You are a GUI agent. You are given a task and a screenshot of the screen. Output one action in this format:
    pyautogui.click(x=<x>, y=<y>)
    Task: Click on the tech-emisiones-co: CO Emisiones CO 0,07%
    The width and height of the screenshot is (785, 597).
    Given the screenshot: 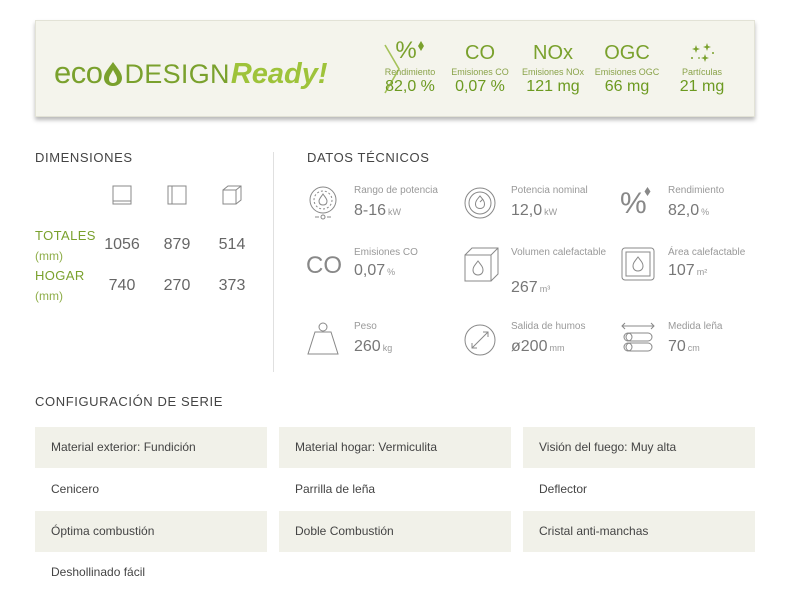 What is the action you would take?
    pyautogui.click(x=381, y=271)
    